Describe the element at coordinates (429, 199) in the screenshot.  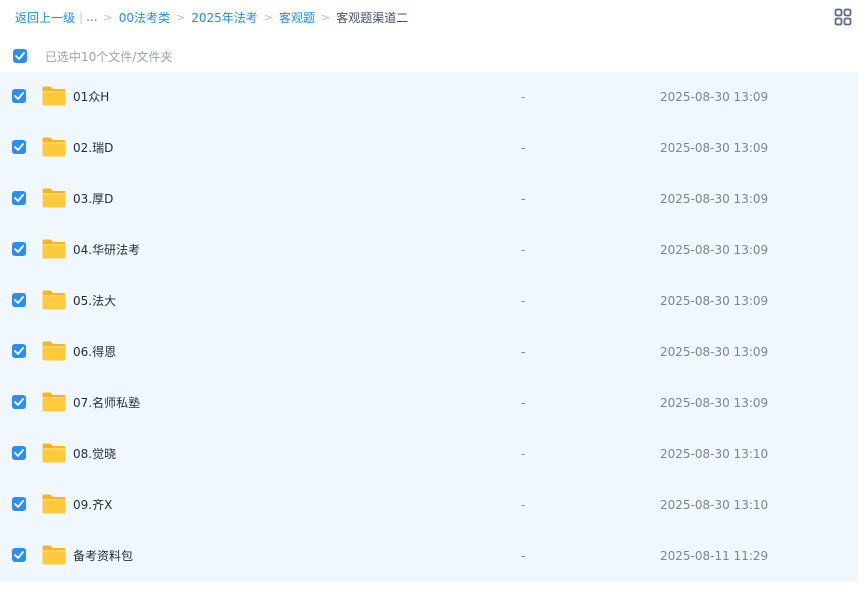
I see `file-row: 03.厚D - 2025-08-30 13:09` at that location.